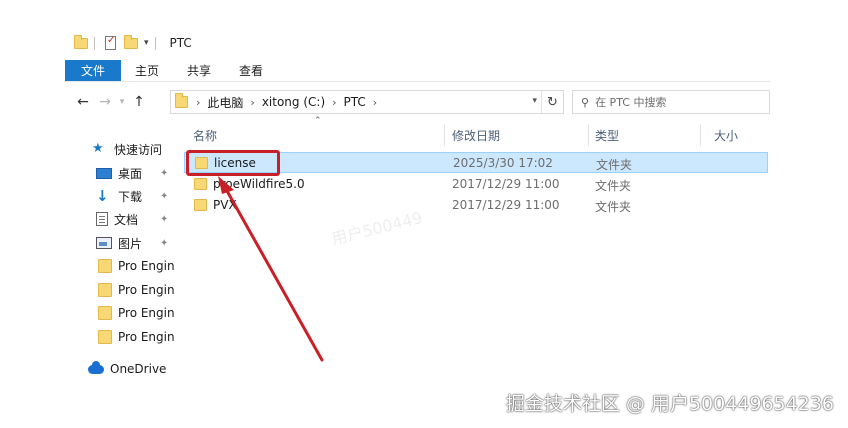  I want to click on annotation-arrow, so click(271, 269).